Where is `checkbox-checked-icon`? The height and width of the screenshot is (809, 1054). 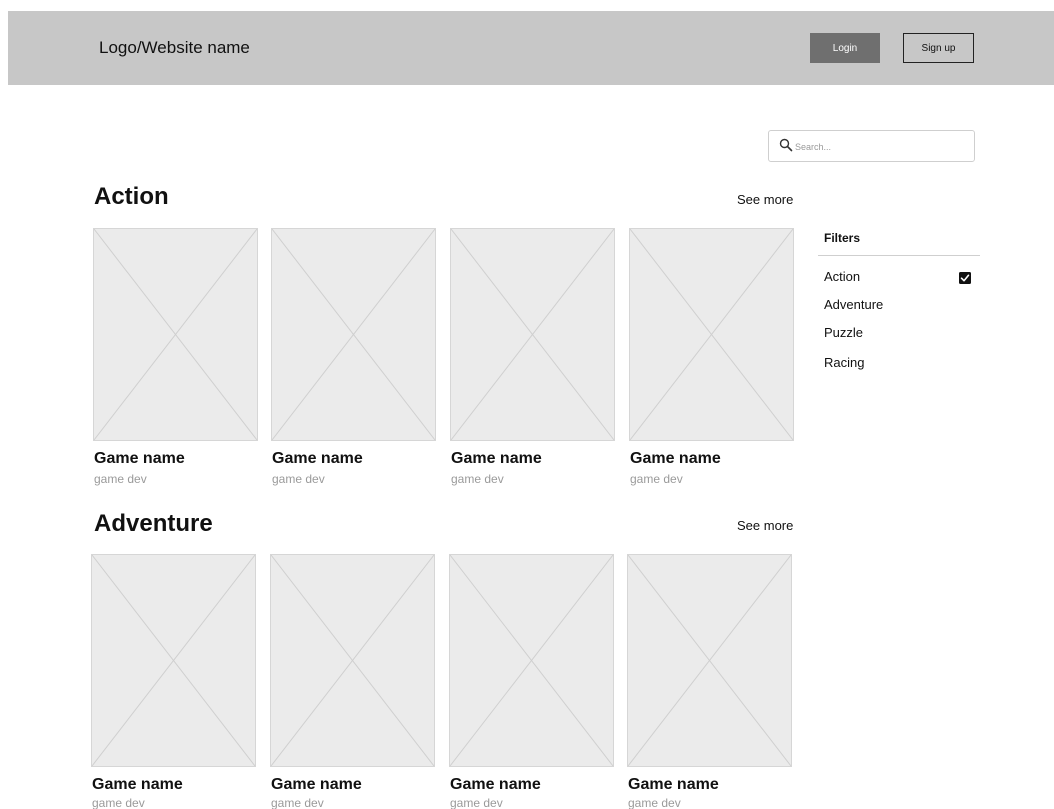
checkbox-checked-icon is located at coordinates (965, 278).